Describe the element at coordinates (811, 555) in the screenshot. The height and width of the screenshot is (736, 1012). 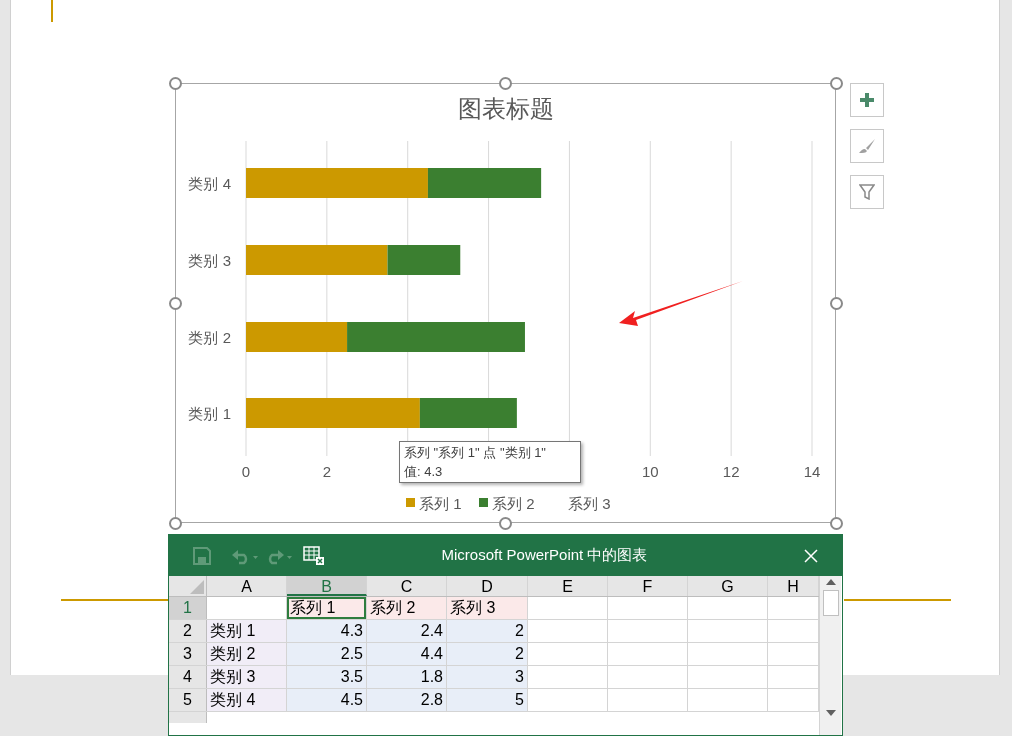
I see `close-icon` at that location.